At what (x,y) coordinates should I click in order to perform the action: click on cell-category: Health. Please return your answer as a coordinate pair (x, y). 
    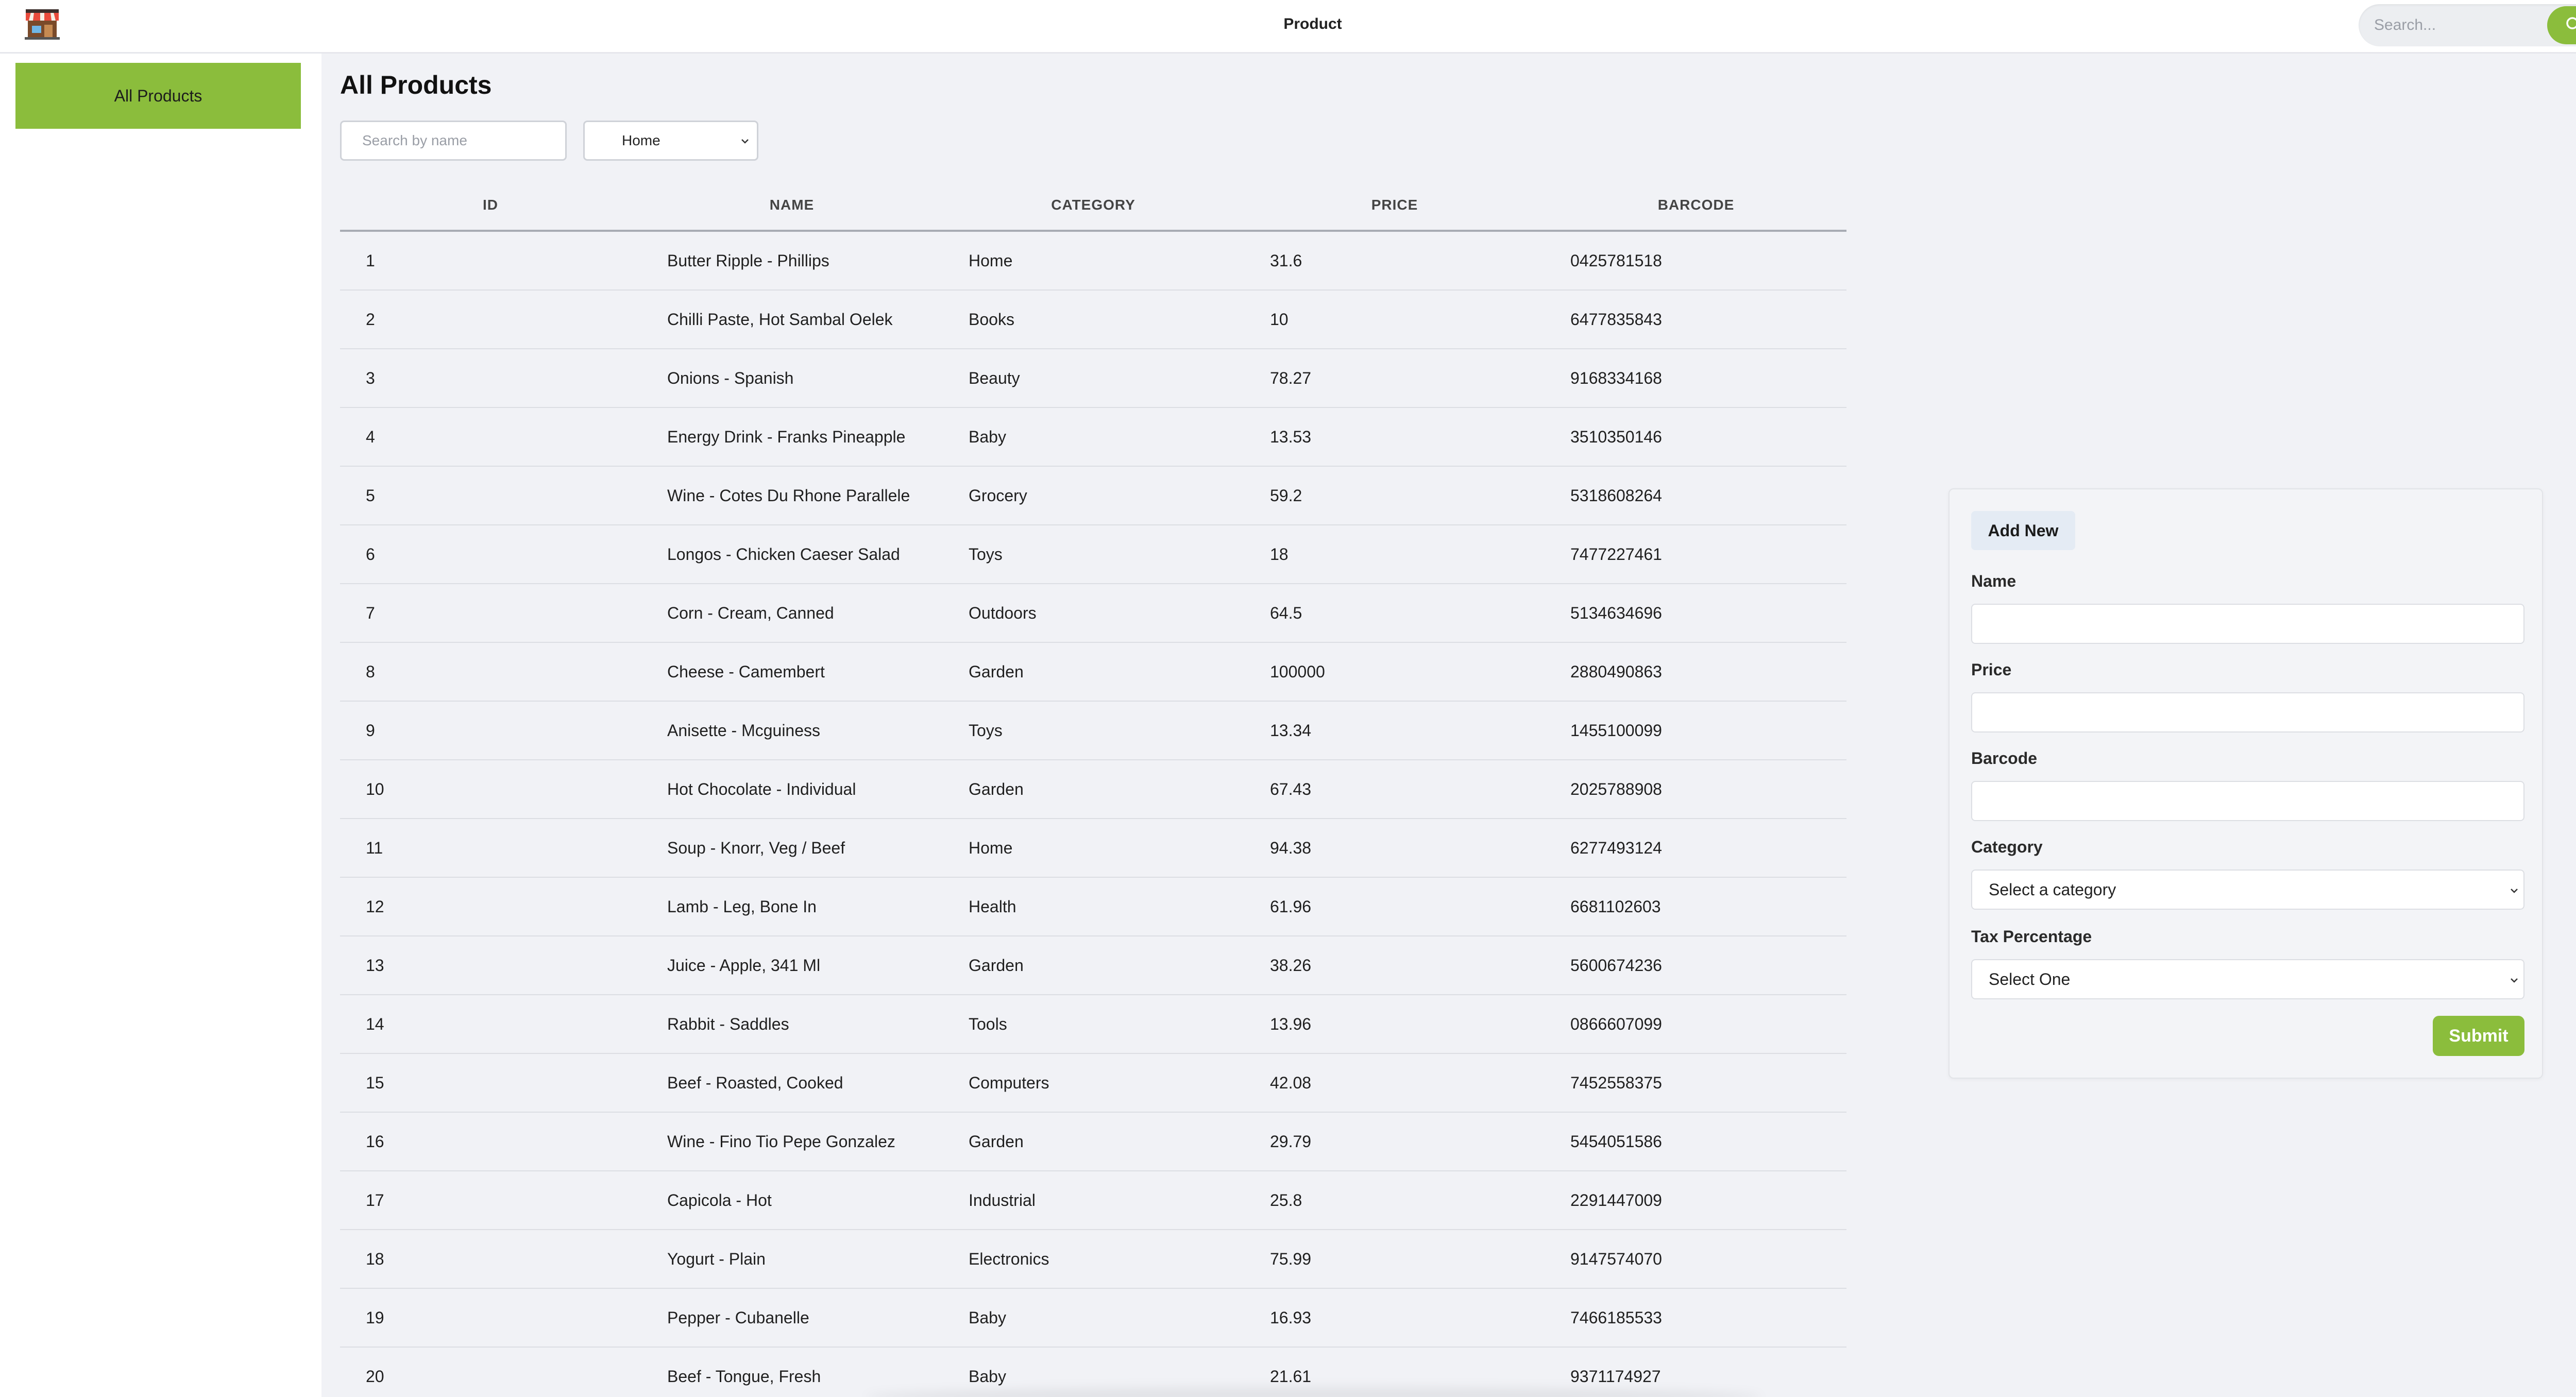
    Looking at the image, I should click on (992, 906).